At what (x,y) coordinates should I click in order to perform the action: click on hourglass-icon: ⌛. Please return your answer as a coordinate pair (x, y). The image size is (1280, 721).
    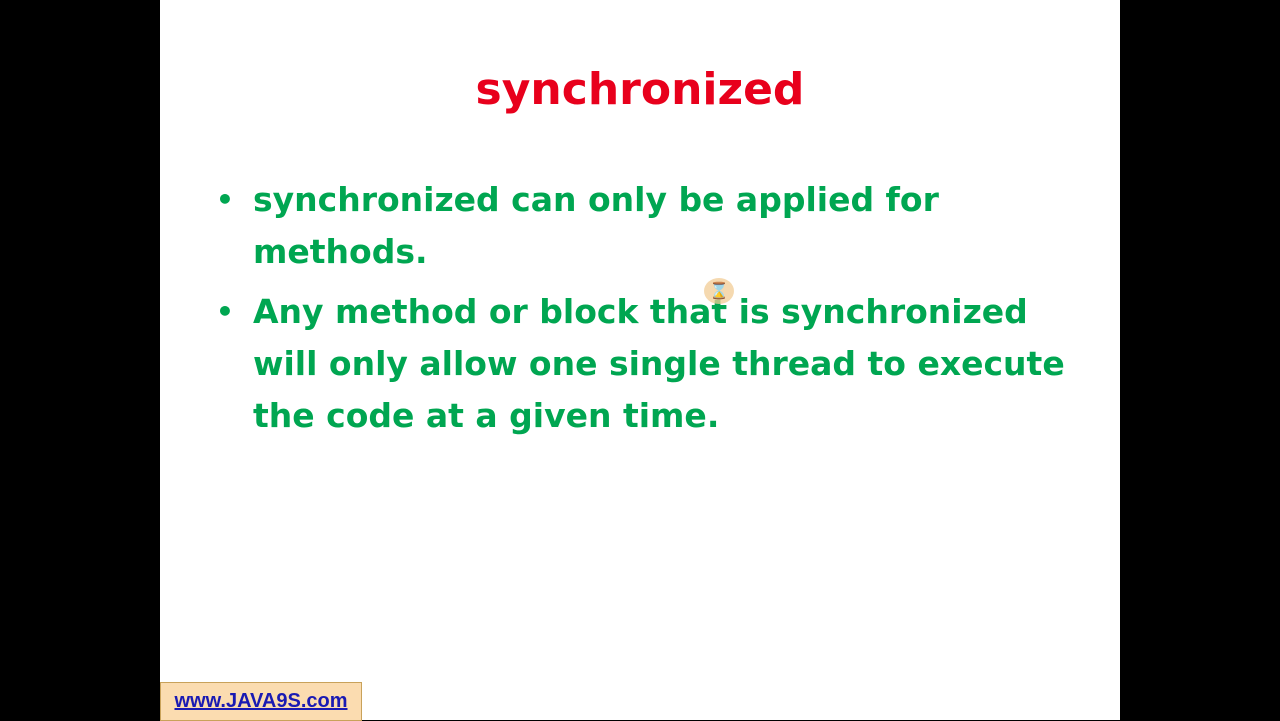
    Looking at the image, I should click on (719, 291).